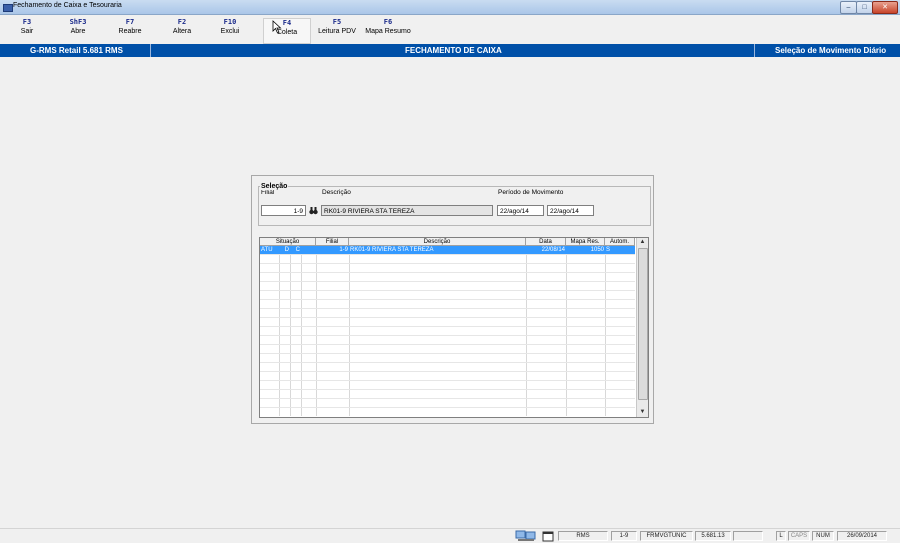  I want to click on status-empty, so click(748, 536).